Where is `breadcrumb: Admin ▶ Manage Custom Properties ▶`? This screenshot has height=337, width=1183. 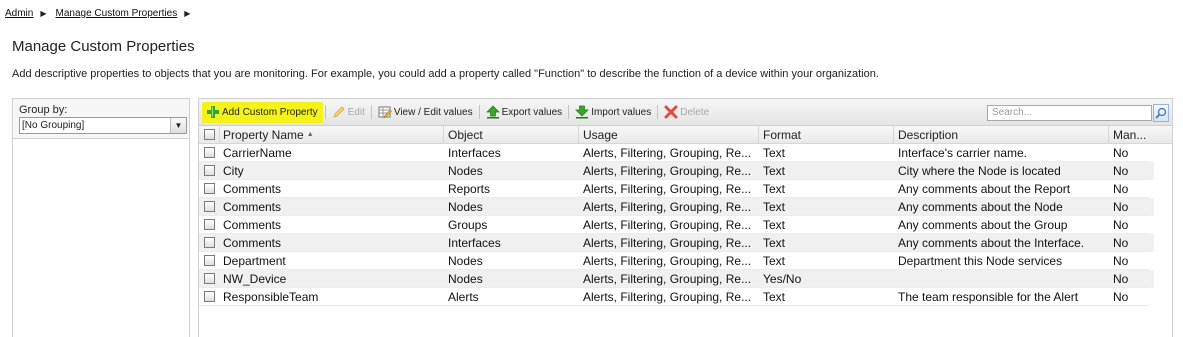 breadcrumb: Admin ▶ Manage Custom Properties ▶ is located at coordinates (102, 13).